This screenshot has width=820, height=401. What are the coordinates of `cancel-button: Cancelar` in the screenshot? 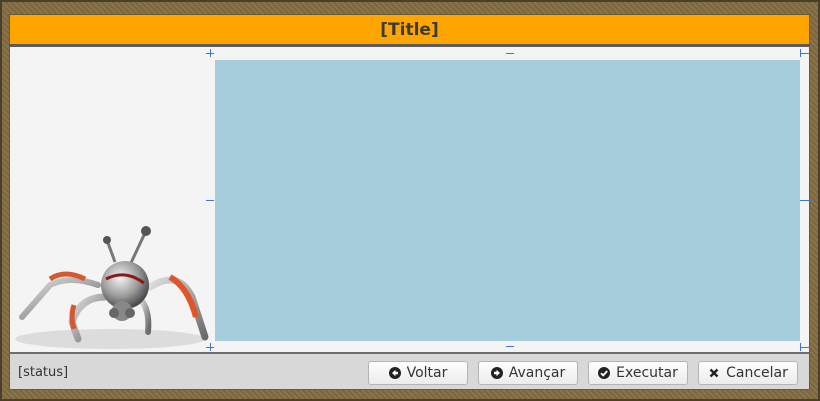 It's located at (748, 373).